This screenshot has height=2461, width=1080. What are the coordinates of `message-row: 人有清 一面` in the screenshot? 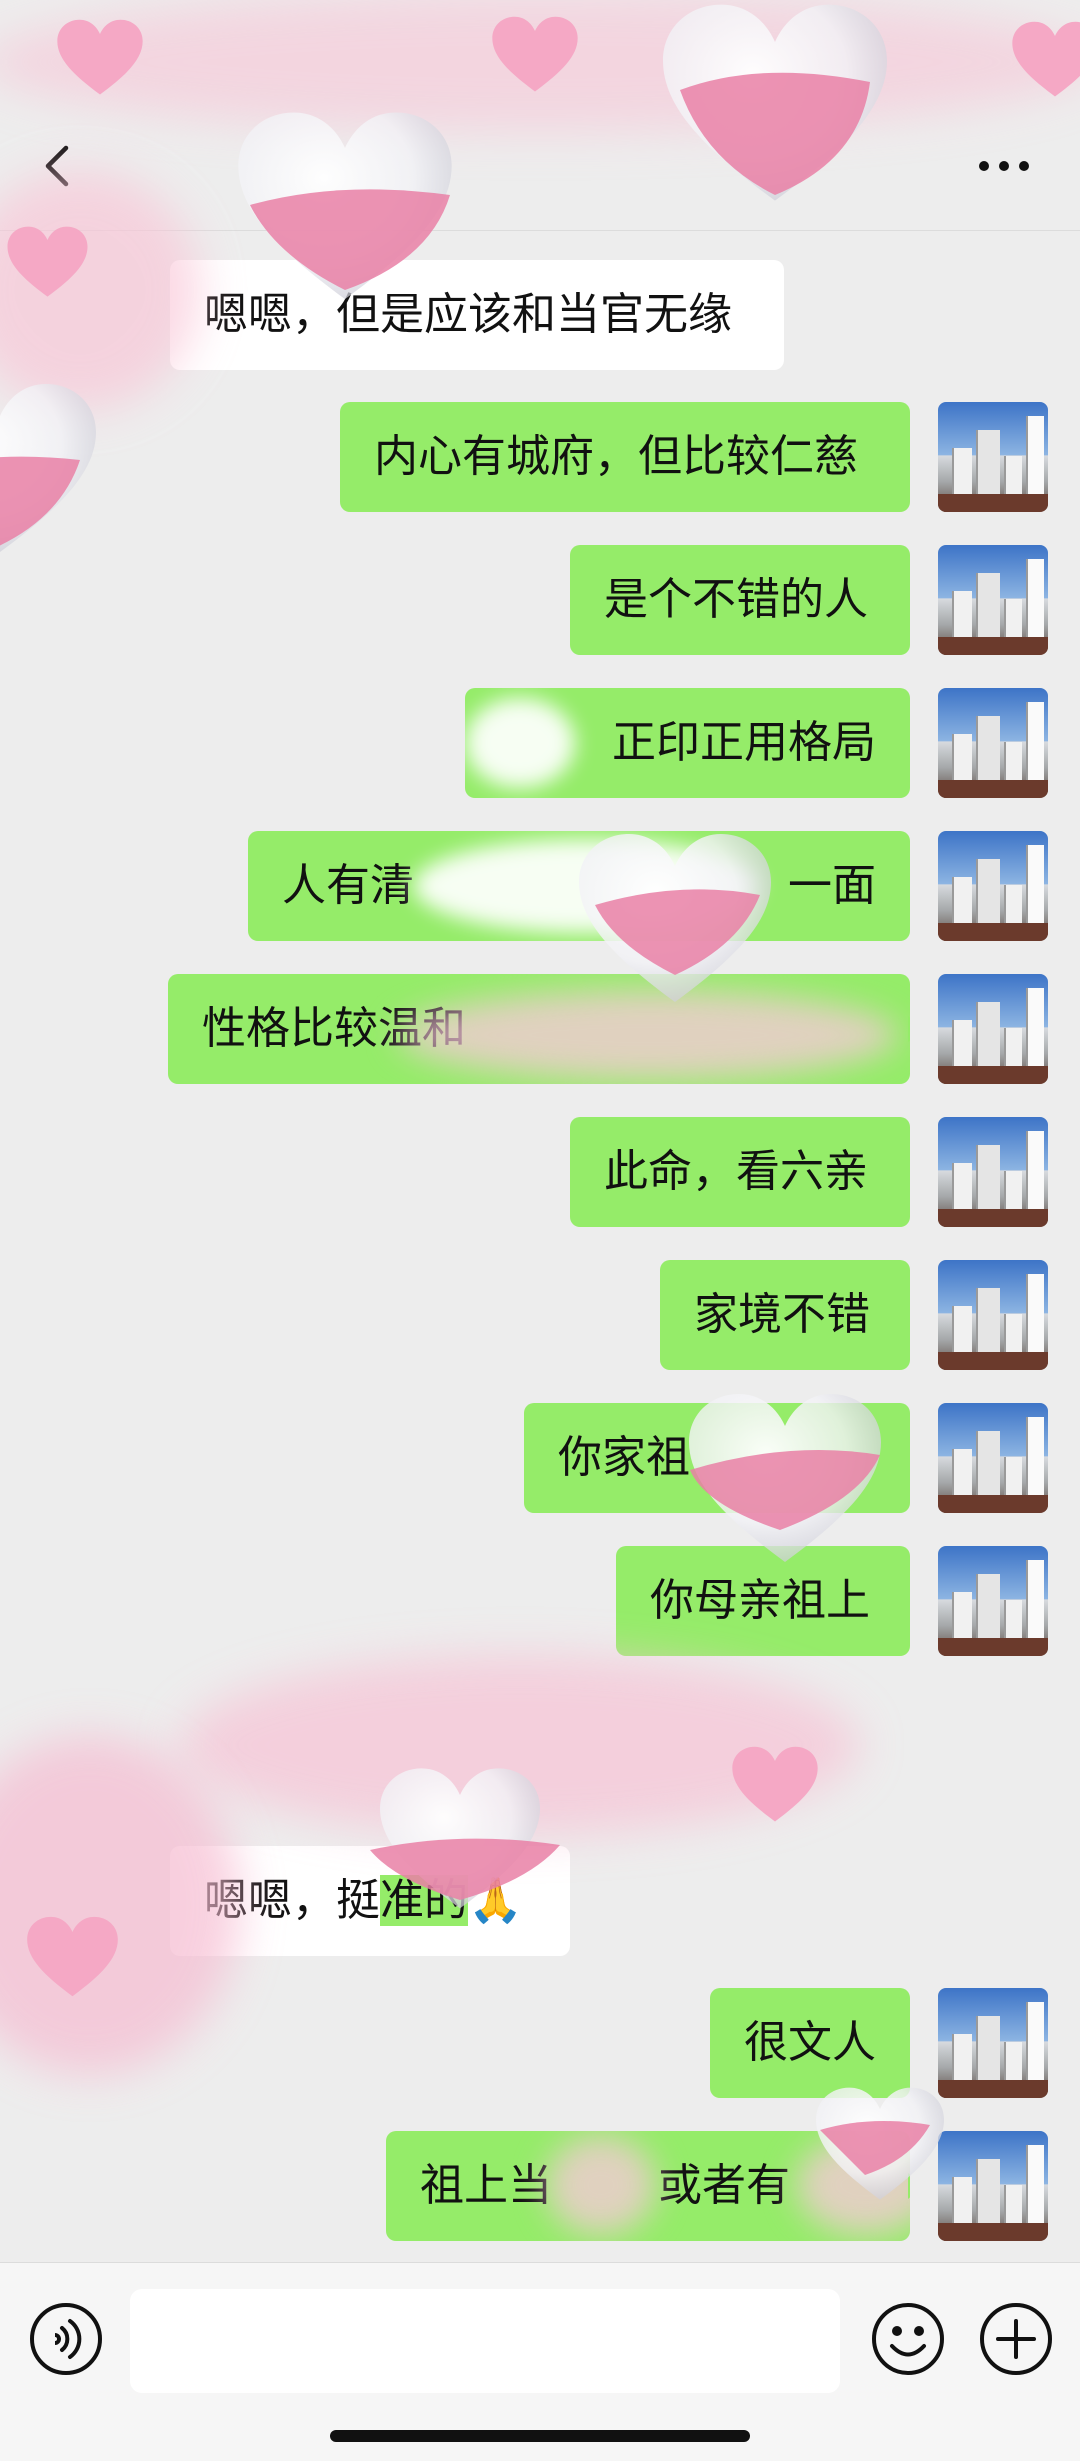 It's located at (540, 886).